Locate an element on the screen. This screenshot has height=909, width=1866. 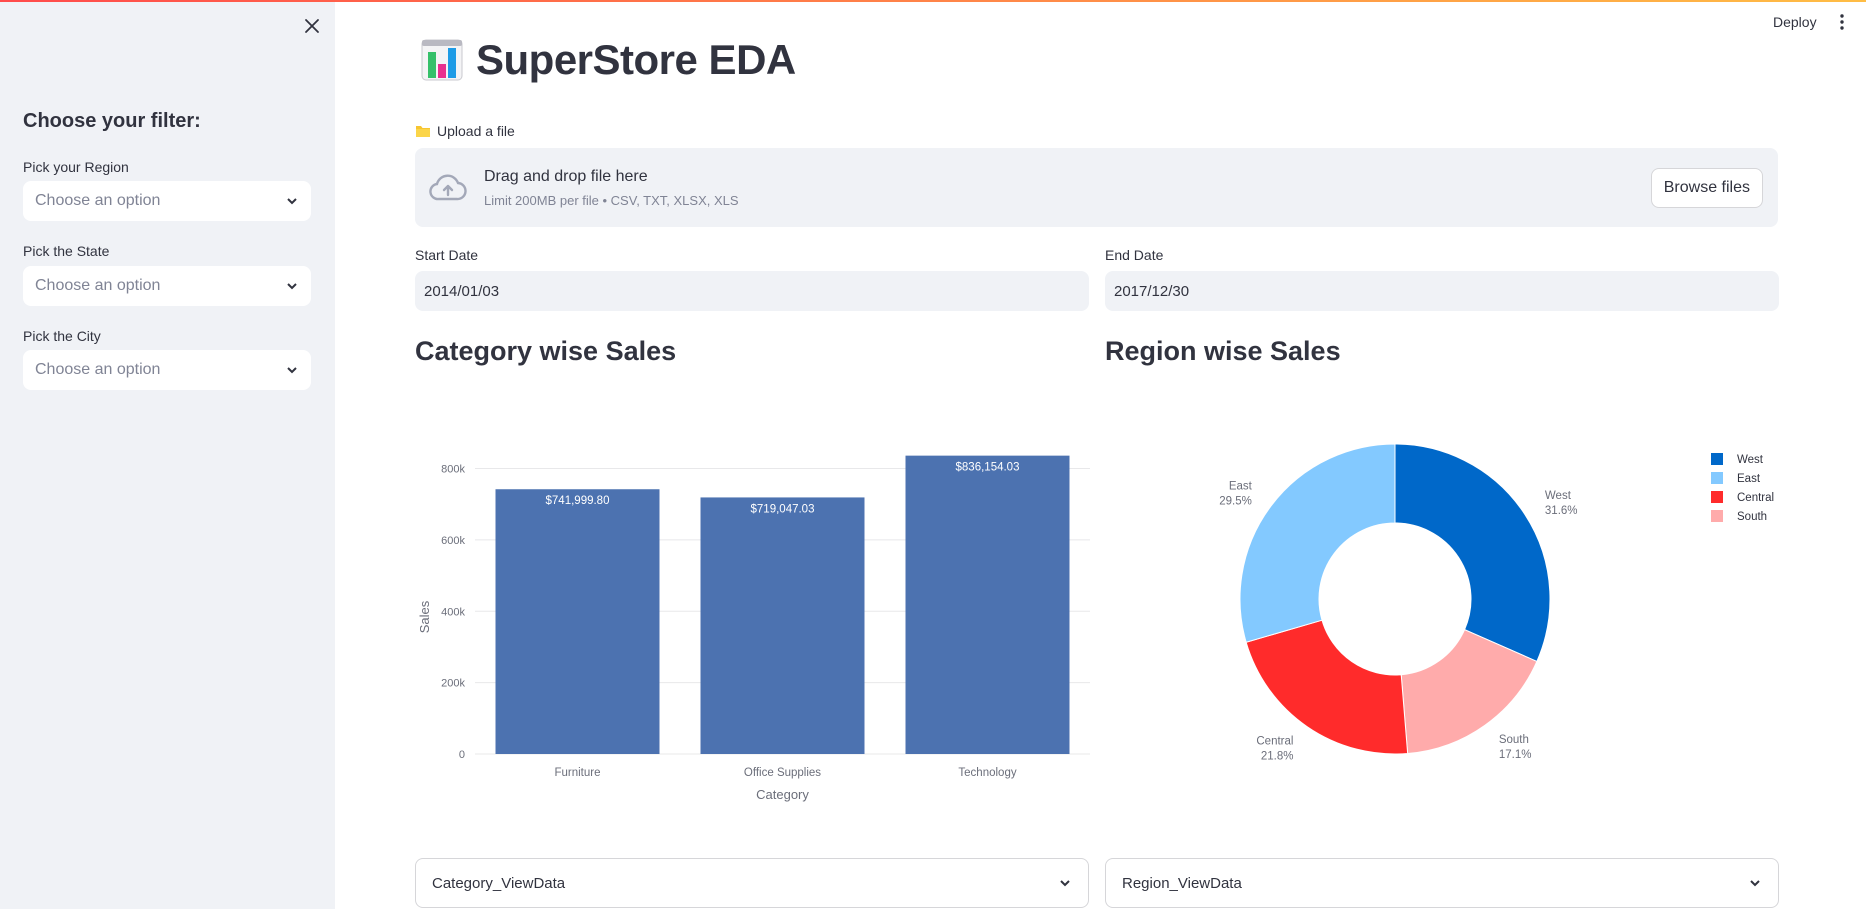
start-date-input: 2014/01/03 is located at coordinates (752, 291).